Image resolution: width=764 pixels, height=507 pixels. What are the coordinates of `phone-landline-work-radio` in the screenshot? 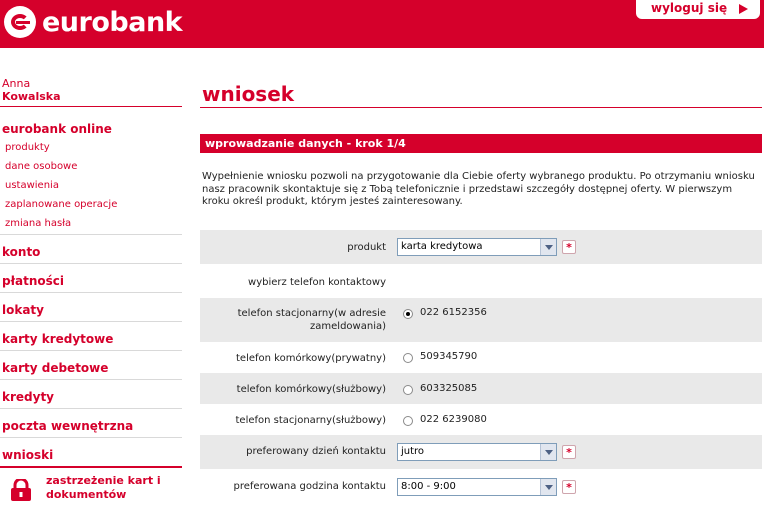 It's located at (408, 421).